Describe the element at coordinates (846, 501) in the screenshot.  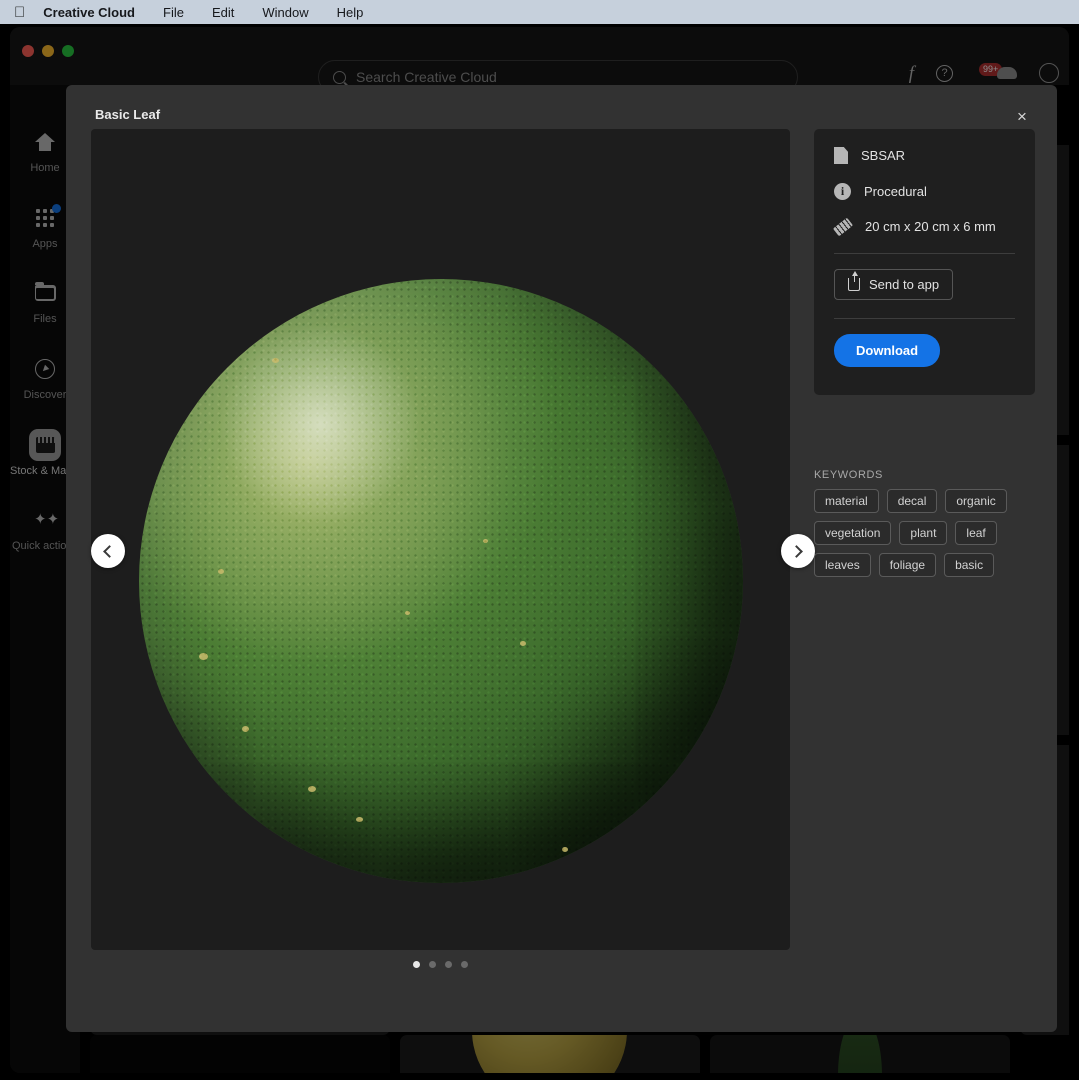
I see `keyword-tag: material` at that location.